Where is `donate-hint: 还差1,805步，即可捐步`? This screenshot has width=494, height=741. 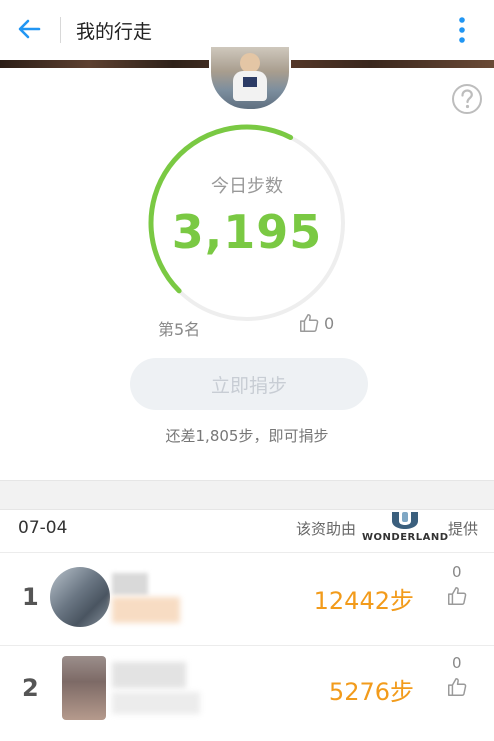 donate-hint: 还差1,805步，即可捐步 is located at coordinates (247, 436).